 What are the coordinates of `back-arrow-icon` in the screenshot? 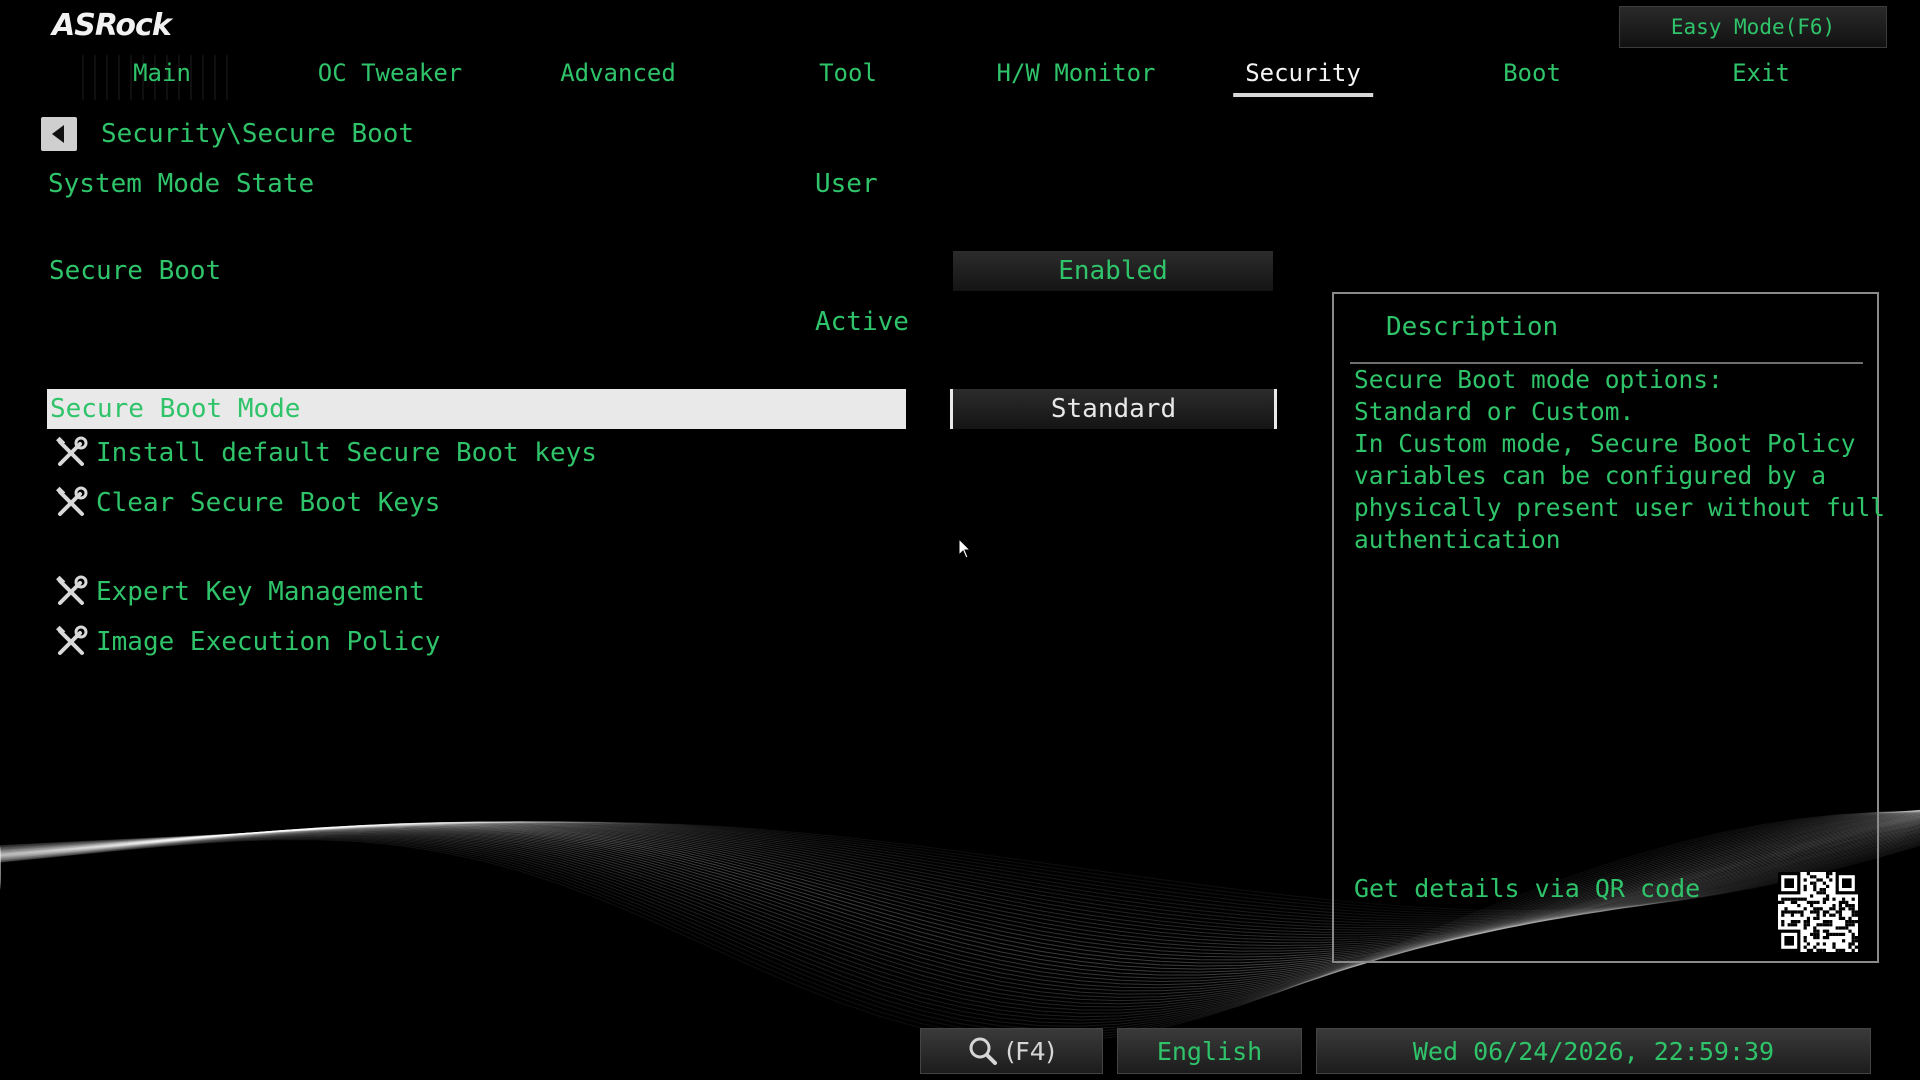 It's located at (57, 134).